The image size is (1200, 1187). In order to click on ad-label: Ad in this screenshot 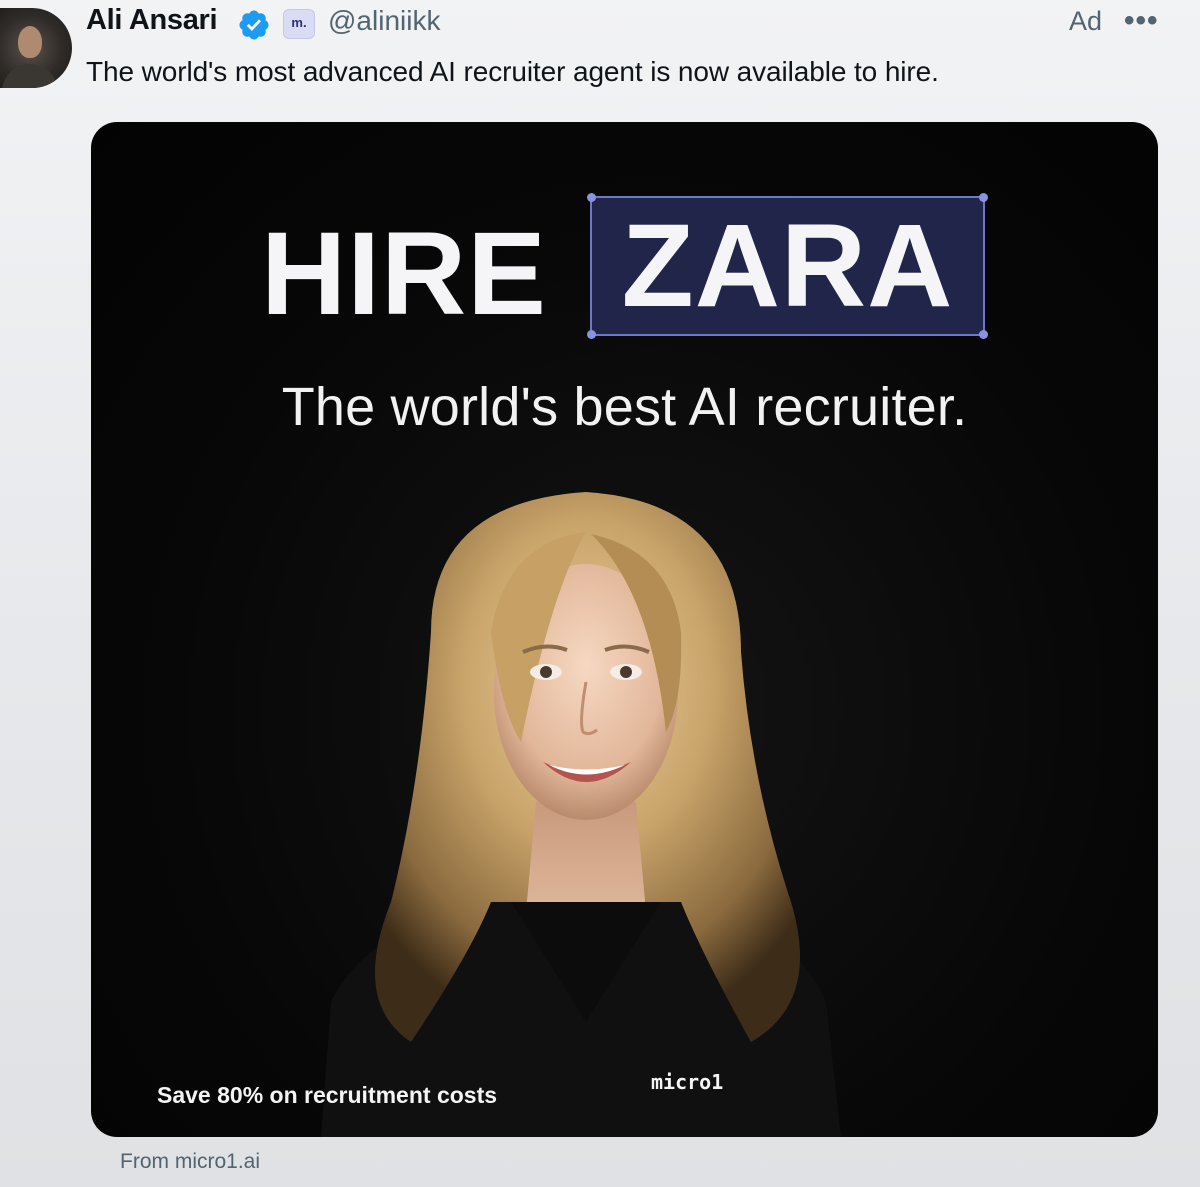, I will do `click(1086, 21)`.